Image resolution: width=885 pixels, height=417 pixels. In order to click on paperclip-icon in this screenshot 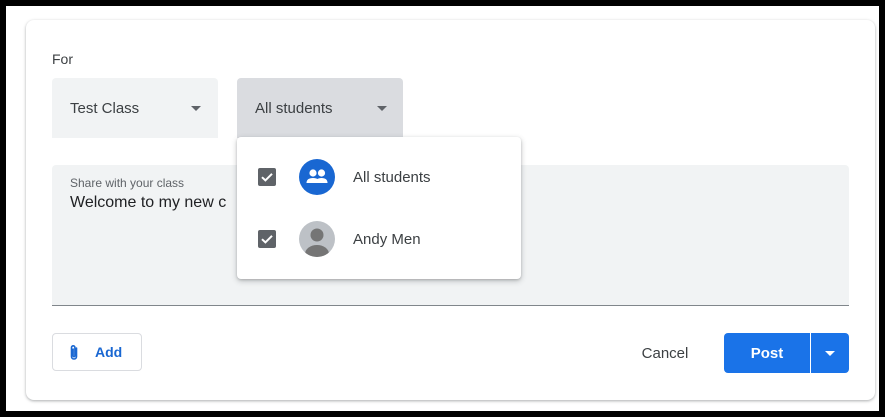, I will do `click(74, 352)`.